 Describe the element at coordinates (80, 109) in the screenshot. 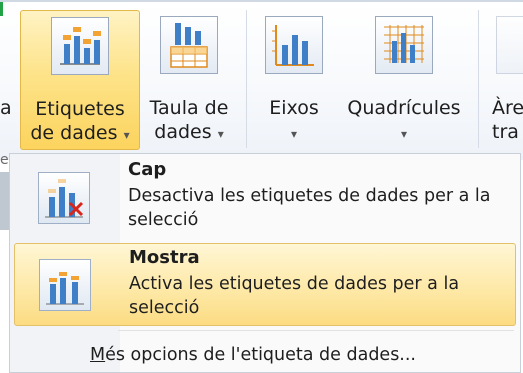

I see `data-labels-label-1: Etiquetes` at that location.